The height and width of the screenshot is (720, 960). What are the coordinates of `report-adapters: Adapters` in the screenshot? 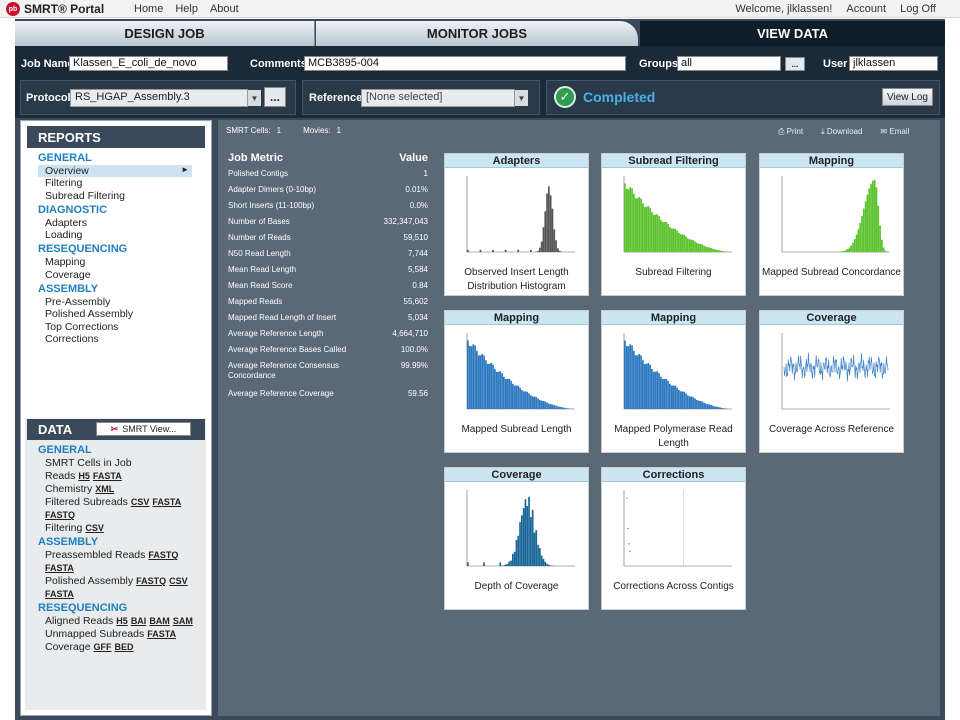 It's located at (121, 223).